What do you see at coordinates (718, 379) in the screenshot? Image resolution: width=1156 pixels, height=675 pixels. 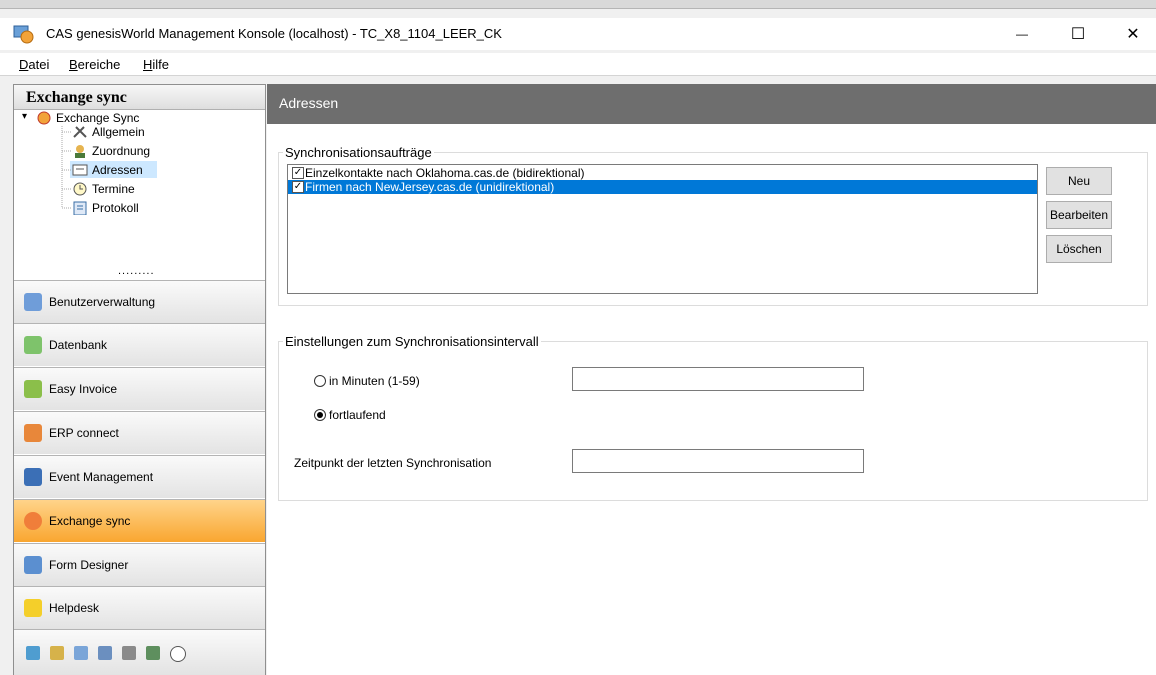 I see `minutes-input` at bounding box center [718, 379].